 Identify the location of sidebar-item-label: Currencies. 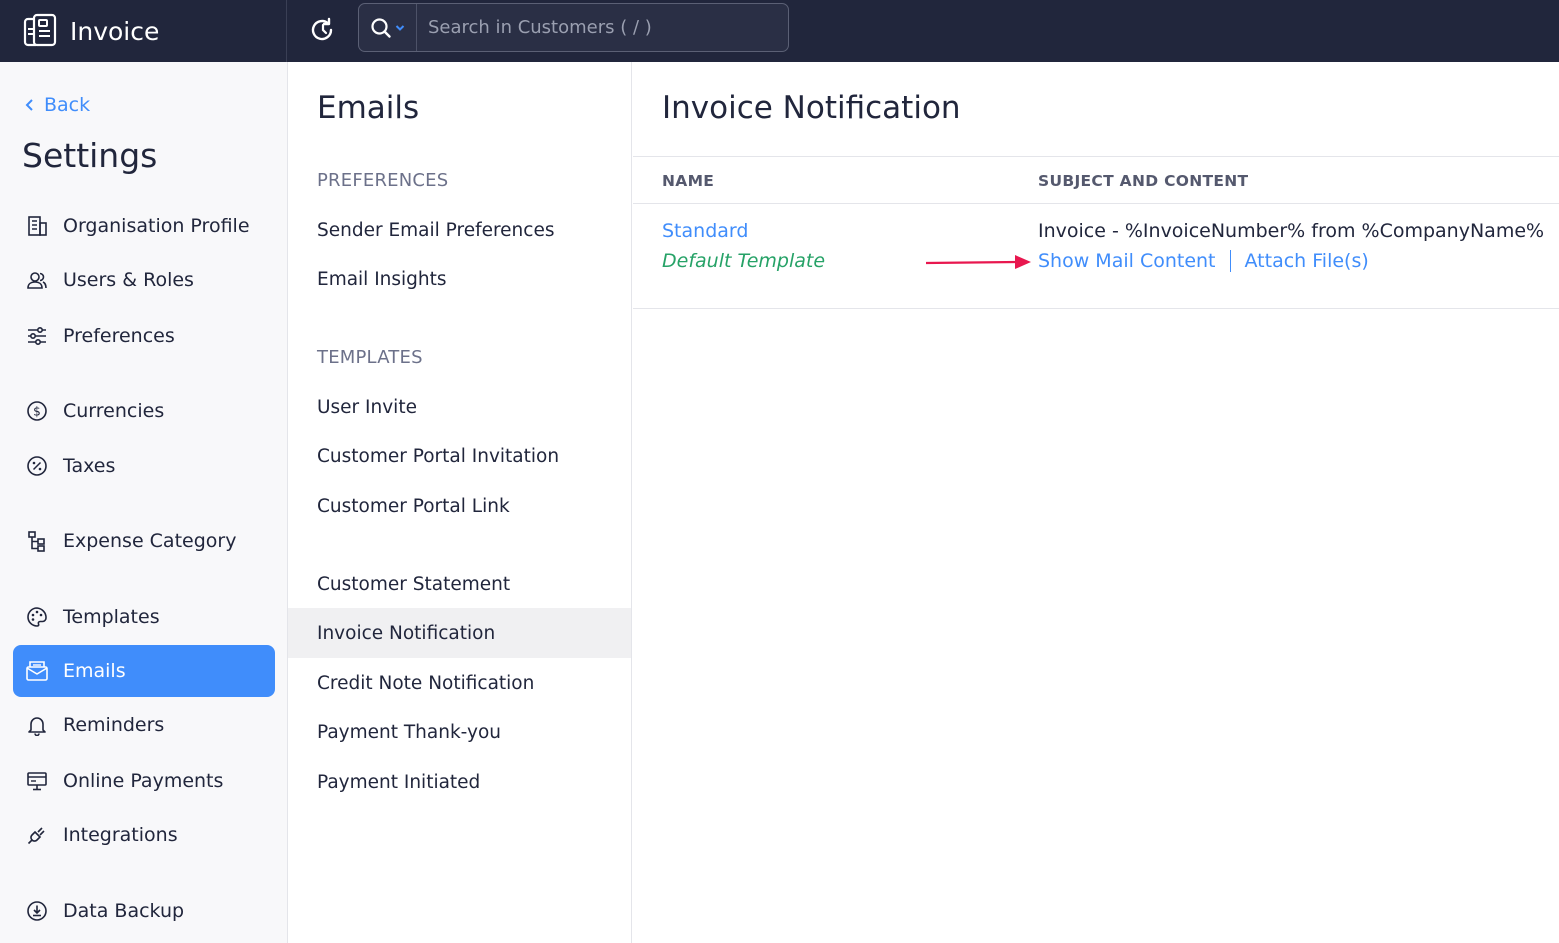
(114, 411).